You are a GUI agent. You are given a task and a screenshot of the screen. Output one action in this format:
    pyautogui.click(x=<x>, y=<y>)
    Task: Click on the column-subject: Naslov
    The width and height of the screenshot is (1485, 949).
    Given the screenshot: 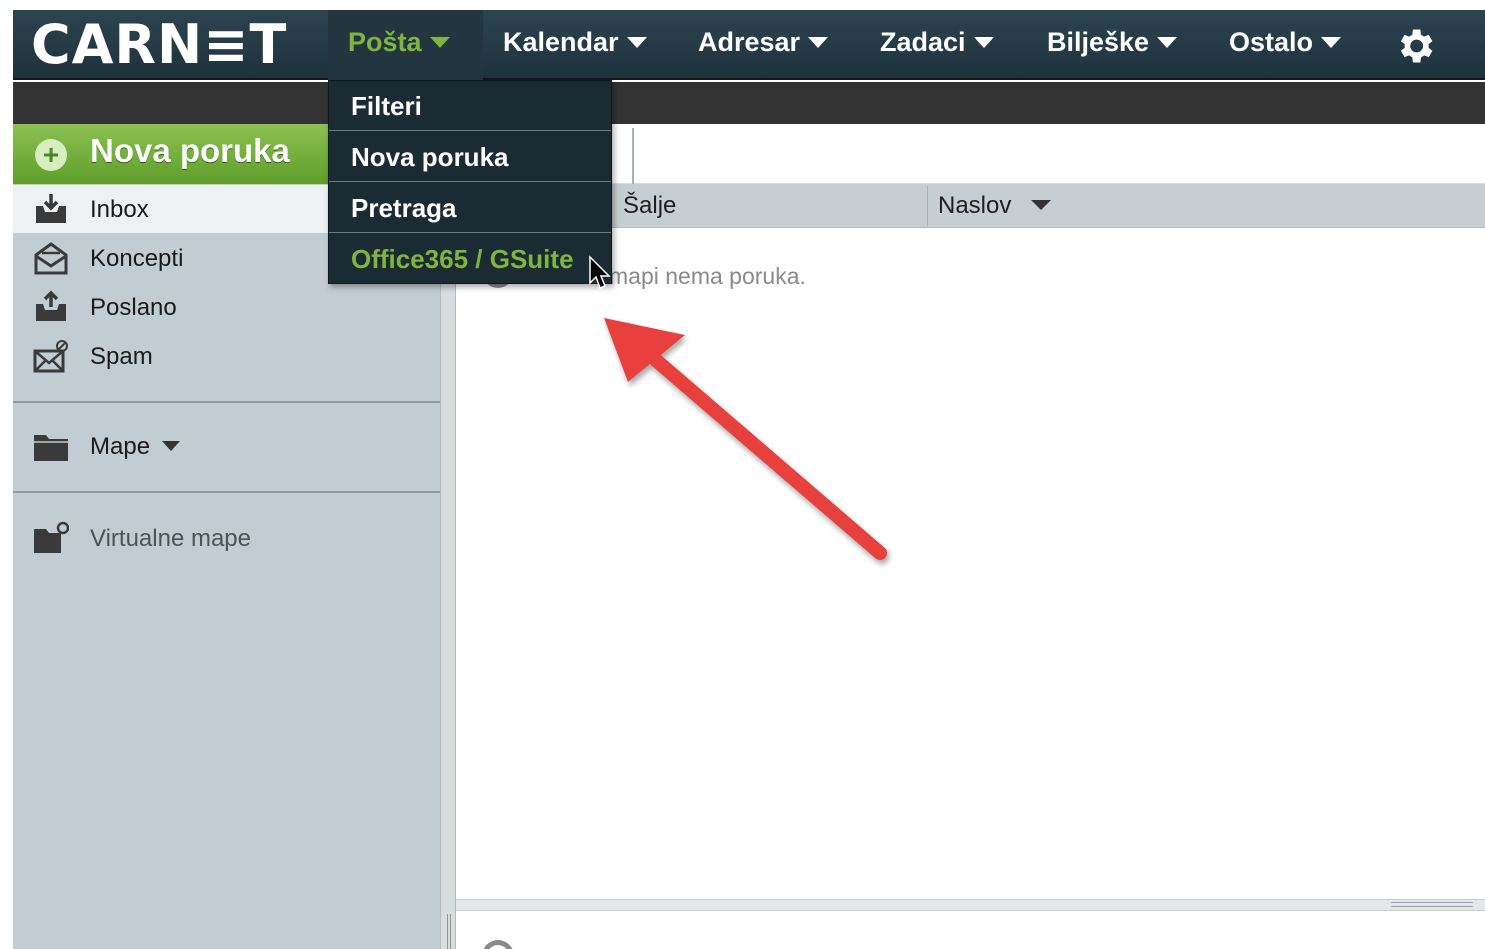 What is the action you would take?
    pyautogui.click(x=995, y=206)
    